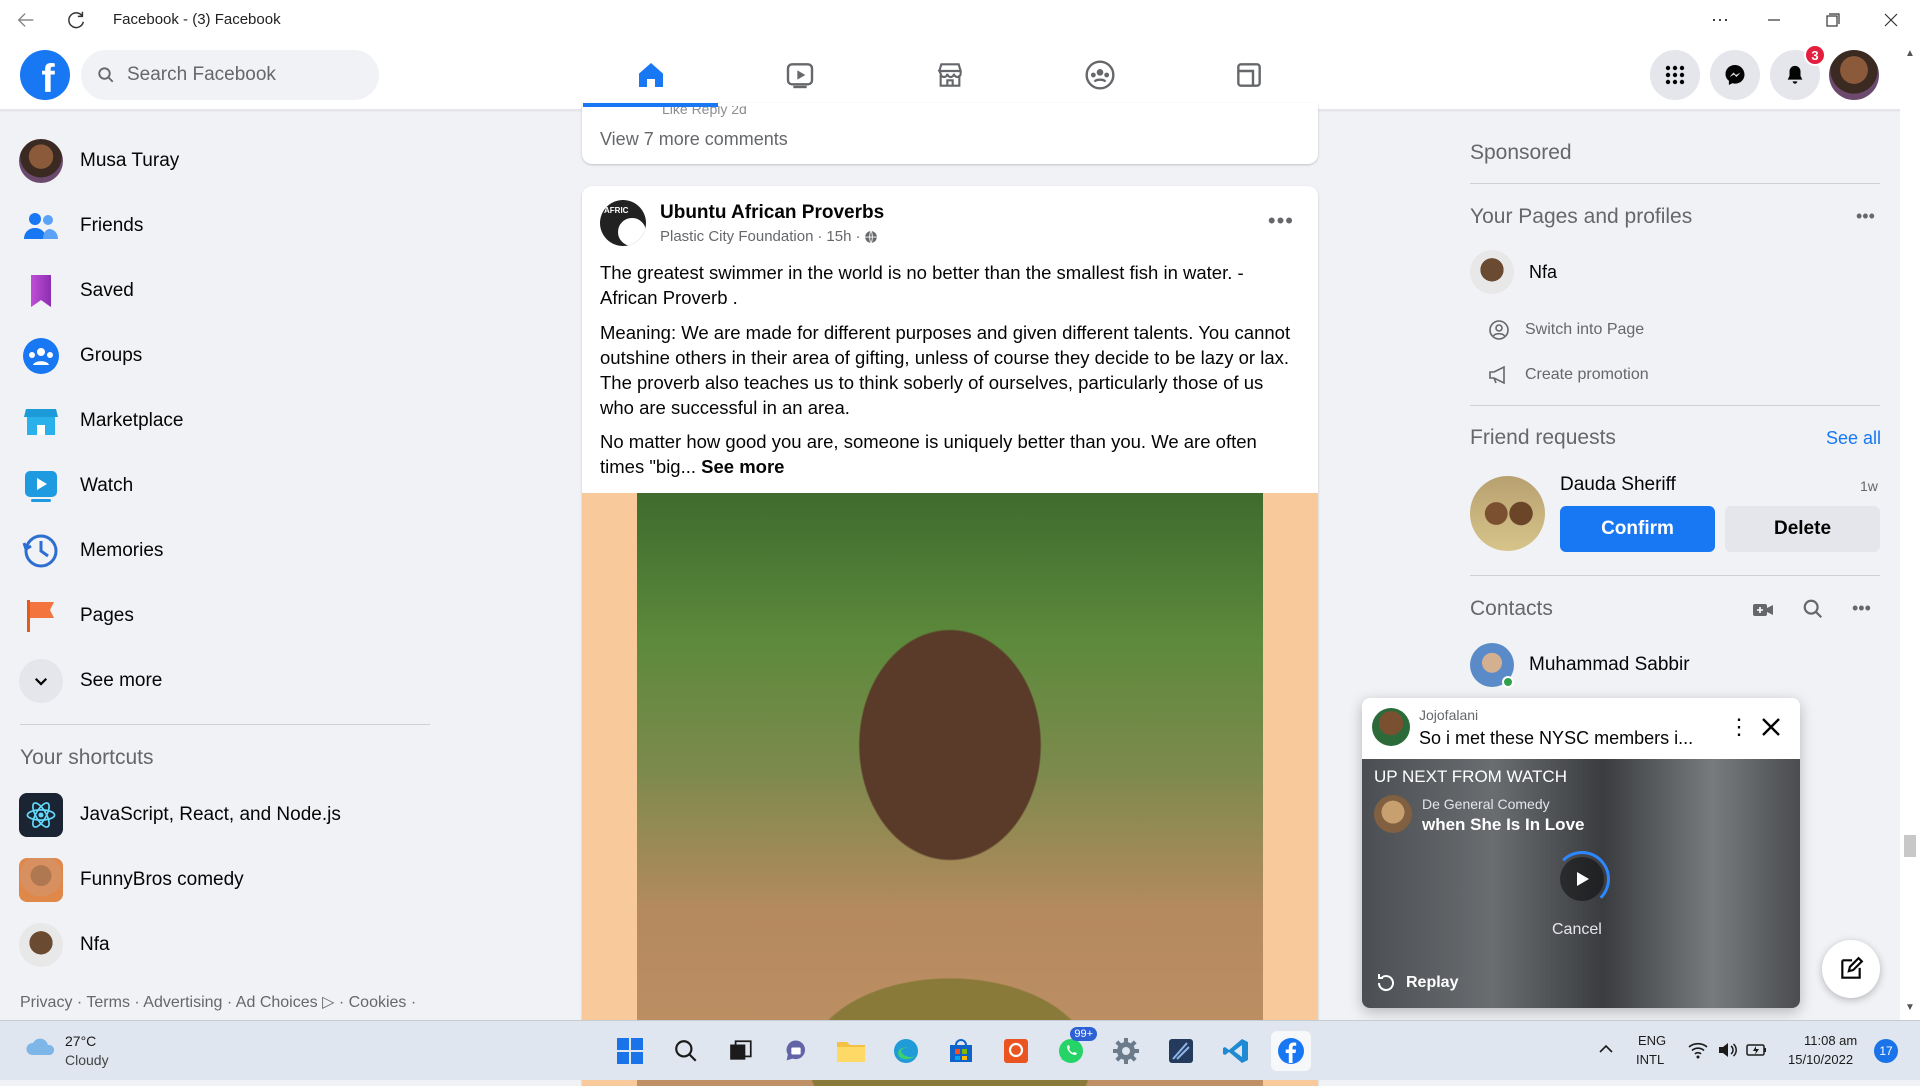  What do you see at coordinates (277, 1002) in the screenshot?
I see `ad-choices-link: Ad Choices` at bounding box center [277, 1002].